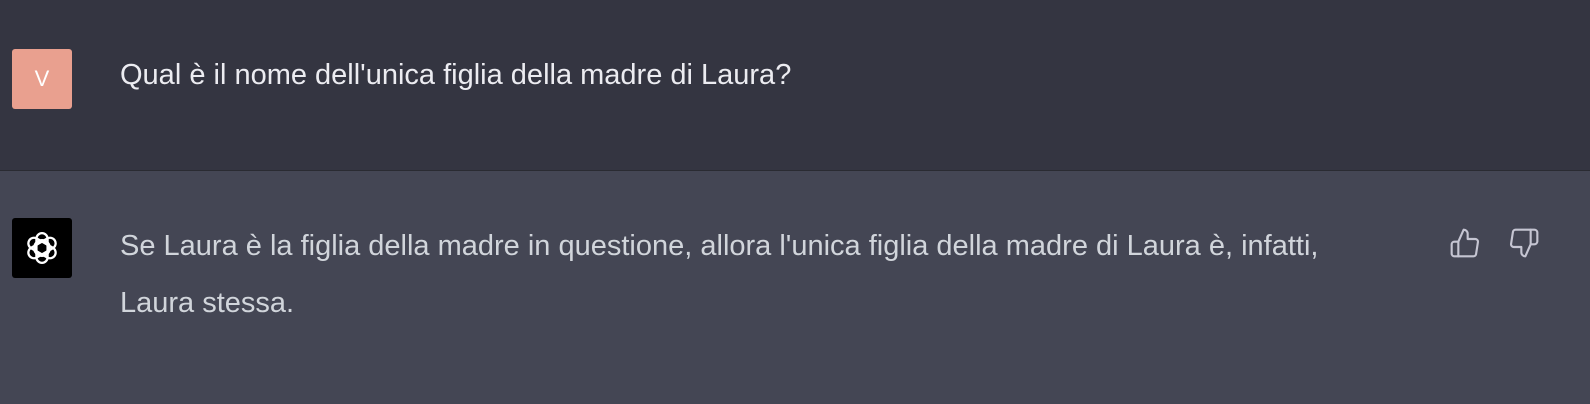  I want to click on assistant-avatar, so click(42, 248).